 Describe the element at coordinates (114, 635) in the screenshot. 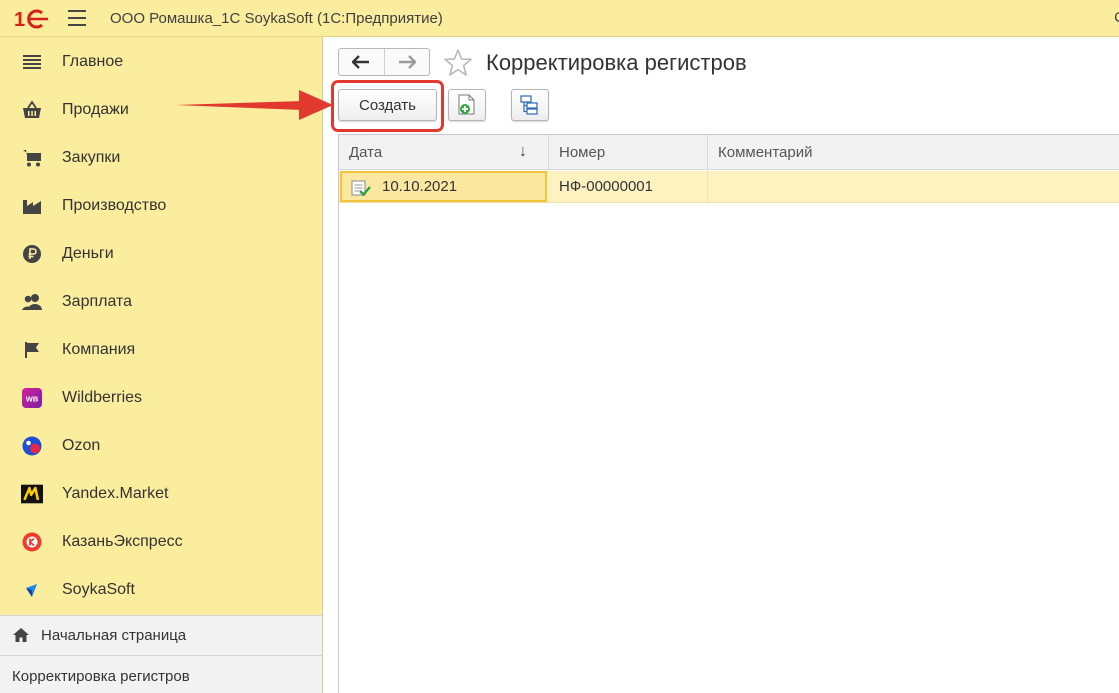

I see `start-page-label: Начальная страница` at that location.